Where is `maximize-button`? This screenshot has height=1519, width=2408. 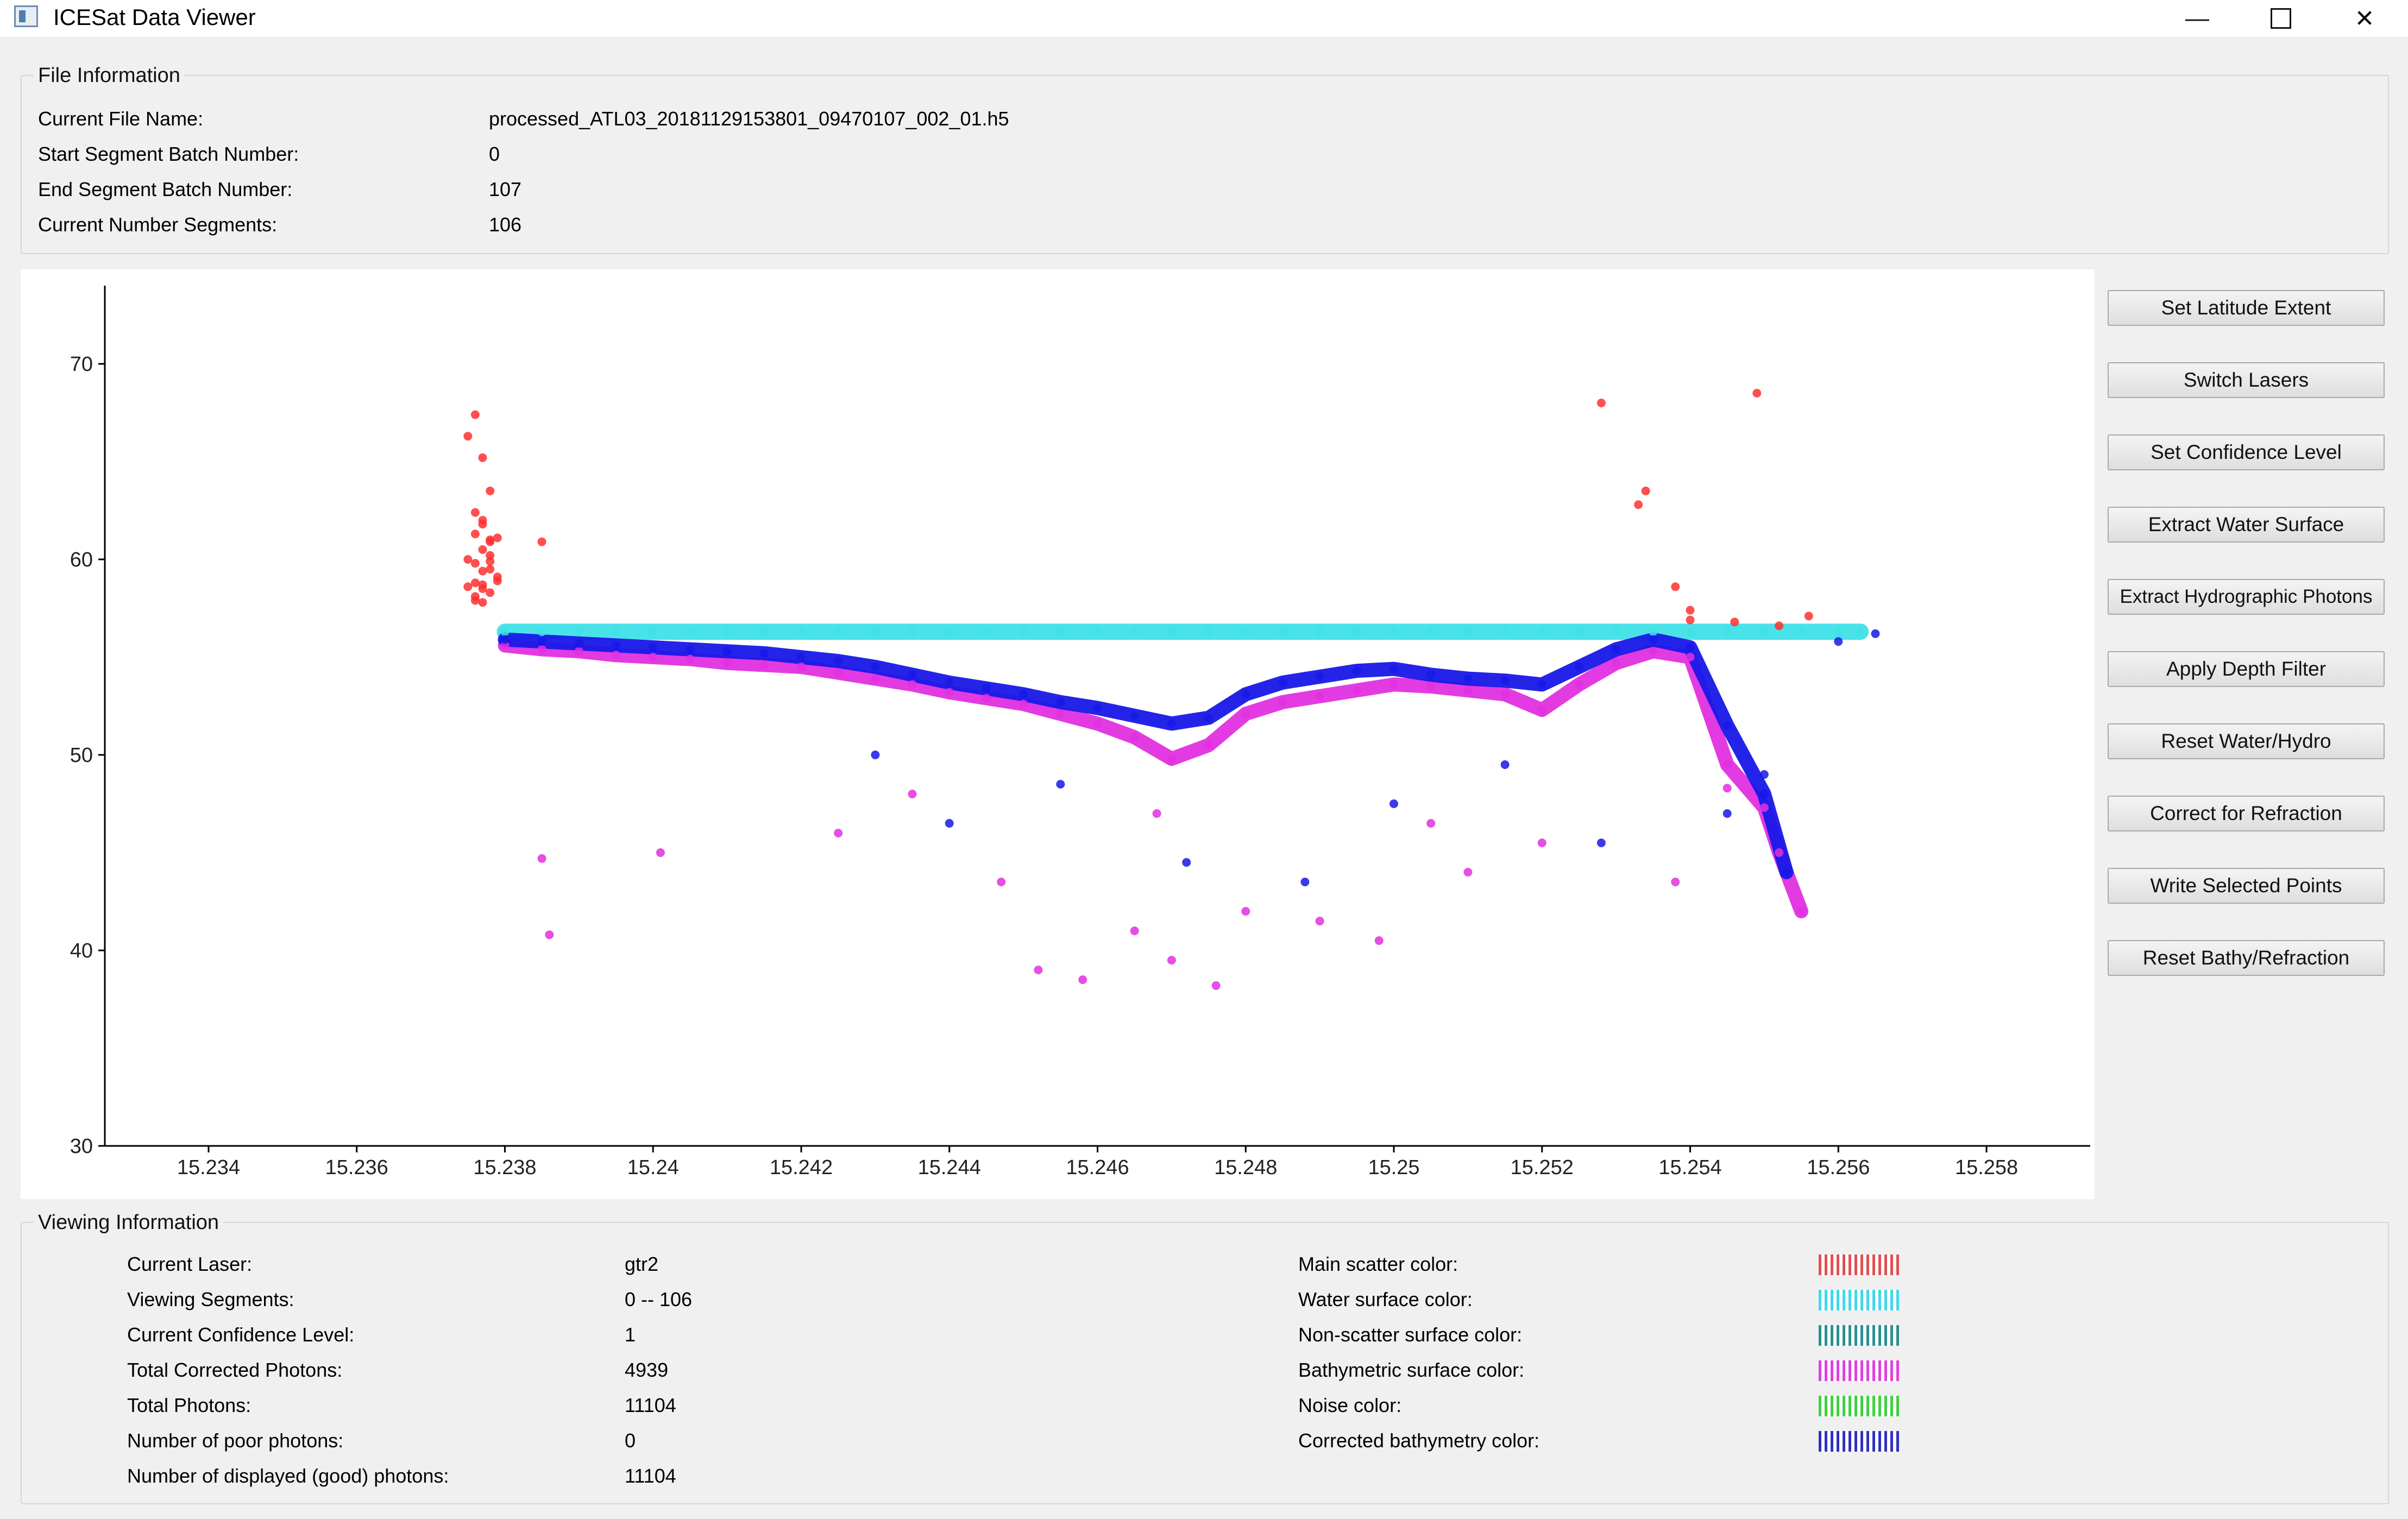 maximize-button is located at coordinates (2281, 18).